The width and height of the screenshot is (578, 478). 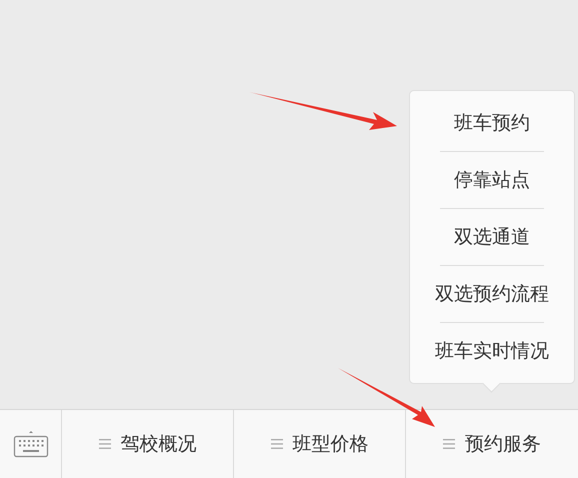 I want to click on submenu-item: 双选预约流程, so click(x=492, y=294).